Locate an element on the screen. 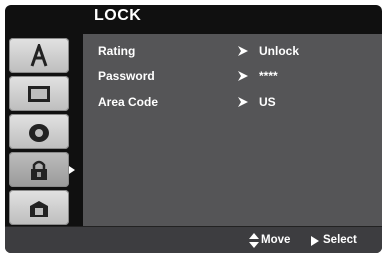 The image size is (388, 255). page-title: LOCK is located at coordinates (118, 15).